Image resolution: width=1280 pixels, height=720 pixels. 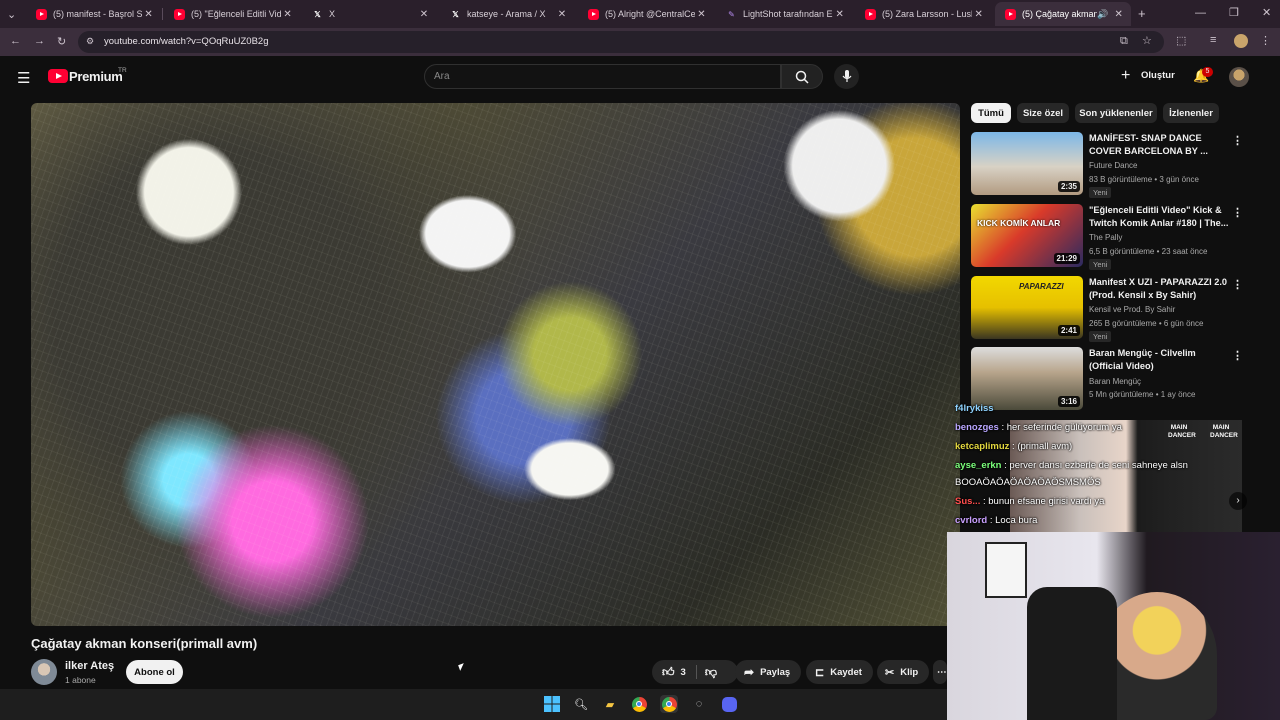 What do you see at coordinates (1181, 40) in the screenshot?
I see `extensions-icon: ⬚` at bounding box center [1181, 40].